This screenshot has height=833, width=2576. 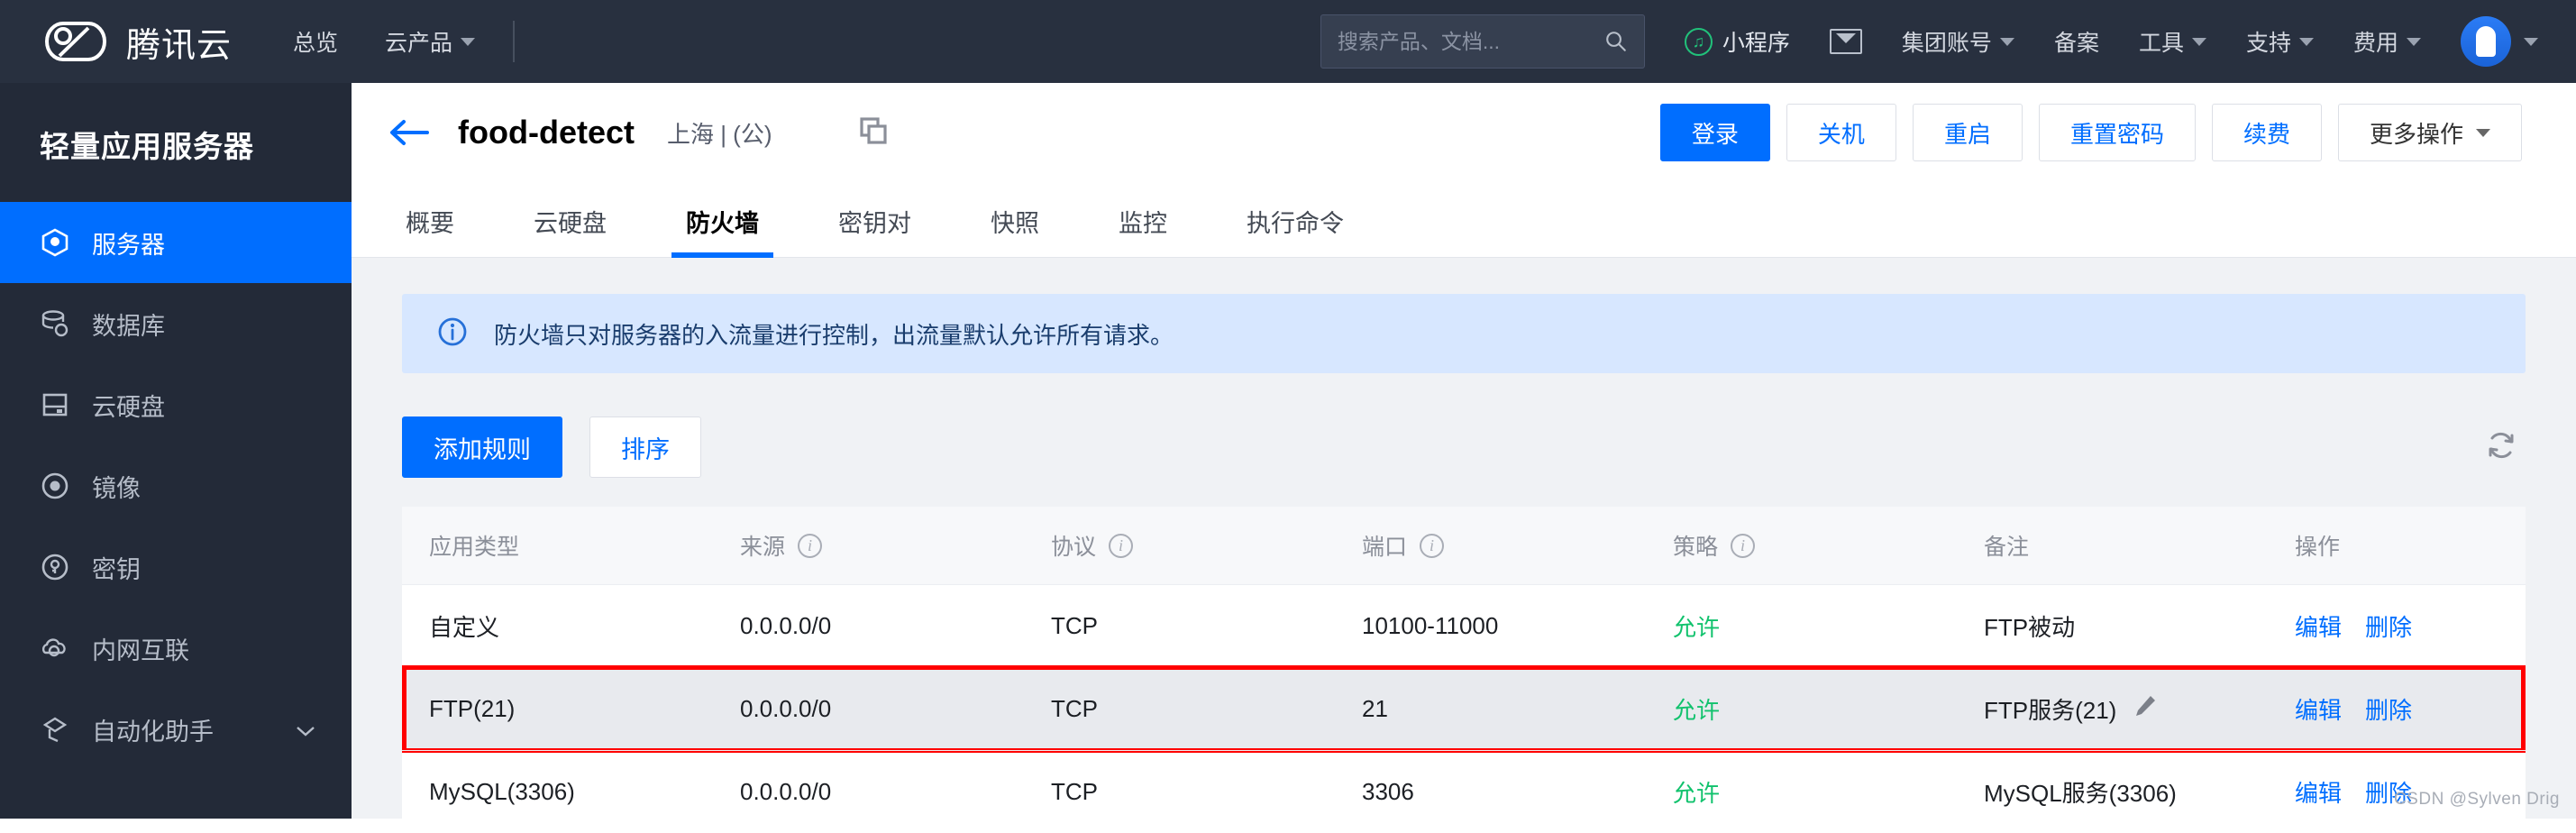 I want to click on sort-button: 排序, so click(x=645, y=447).